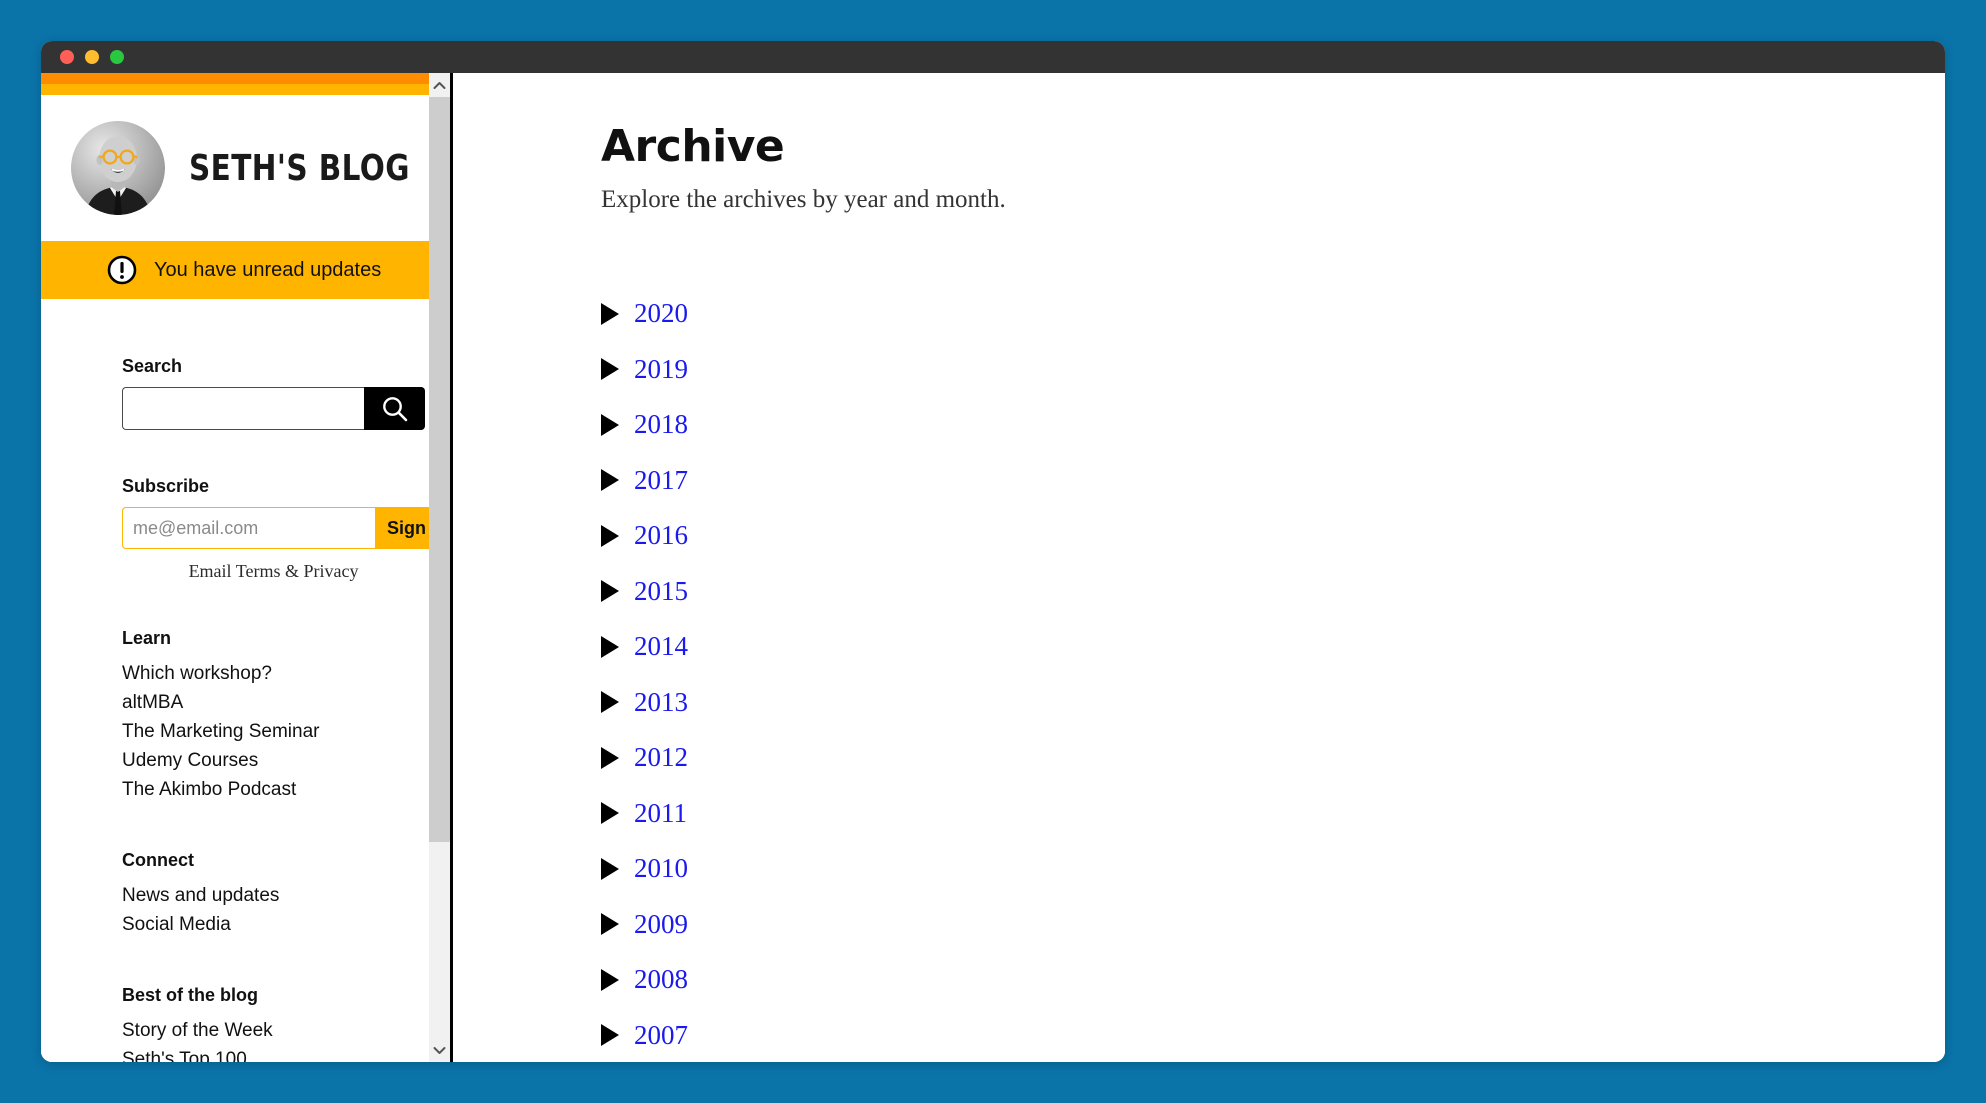 Image resolution: width=1986 pixels, height=1103 pixels. I want to click on sidebar-body: Search Subscribe Sign Up, so click(235, 709).